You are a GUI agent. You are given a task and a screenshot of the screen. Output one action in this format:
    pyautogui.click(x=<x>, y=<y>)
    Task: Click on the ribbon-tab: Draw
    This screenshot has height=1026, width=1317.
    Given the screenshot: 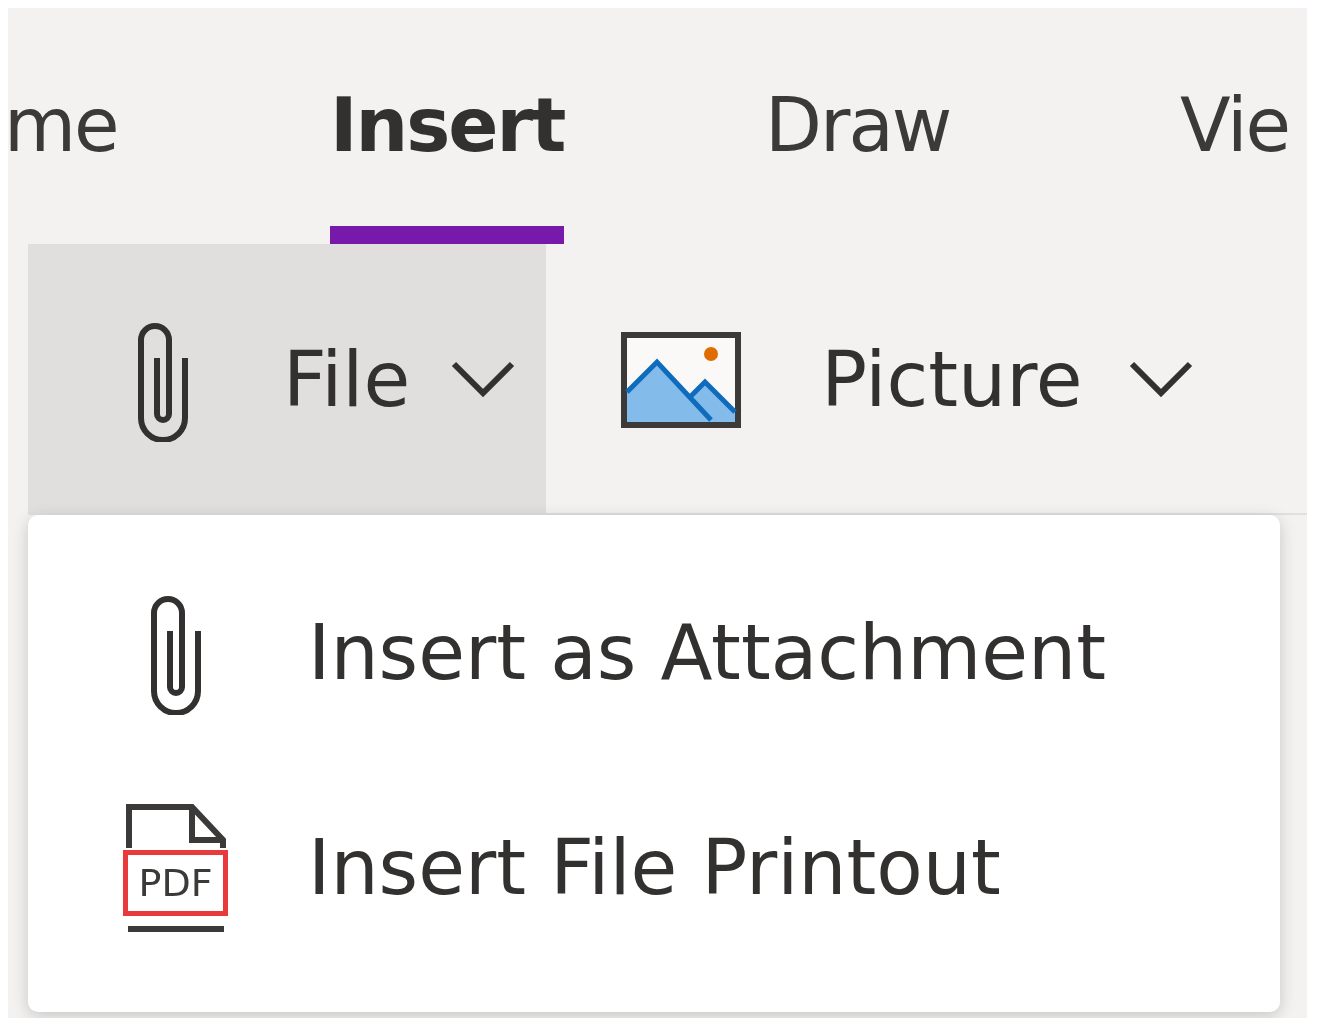 What is the action you would take?
    pyautogui.click(x=858, y=126)
    